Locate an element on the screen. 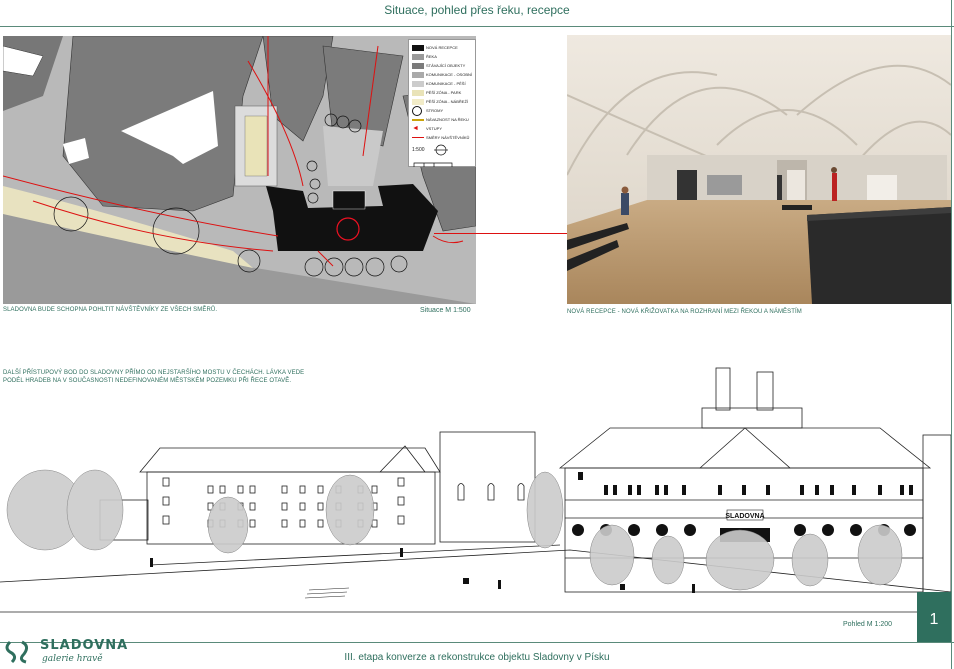 The image size is (954, 669). elevation-scale: Pohled M 1:200 is located at coordinates (868, 624).